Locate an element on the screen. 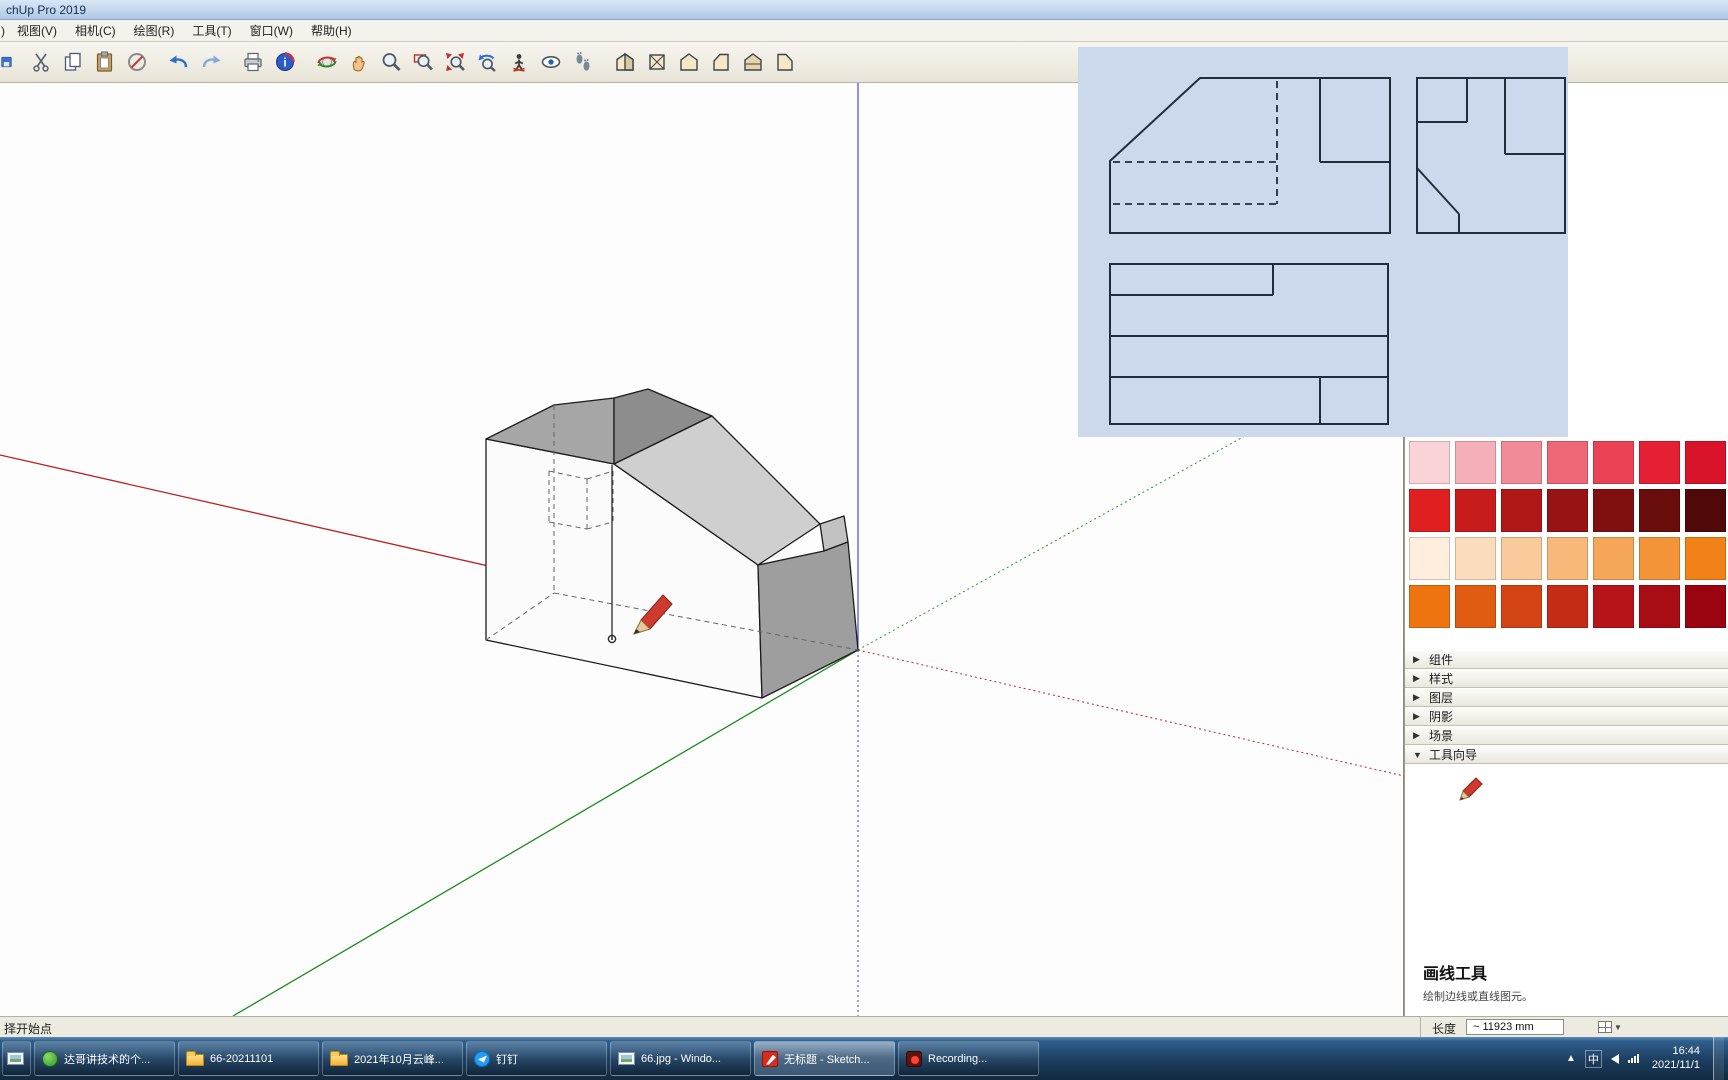  tray-section-2: ▶ 图层 is located at coordinates (1566, 697).